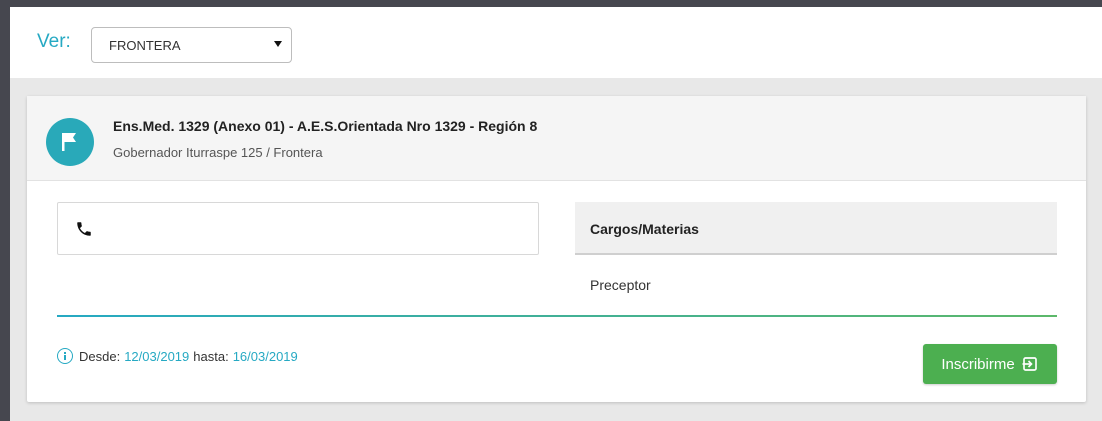 Image resolution: width=1102 pixels, height=421 pixels. What do you see at coordinates (1029, 364) in the screenshot?
I see `login-icon` at bounding box center [1029, 364].